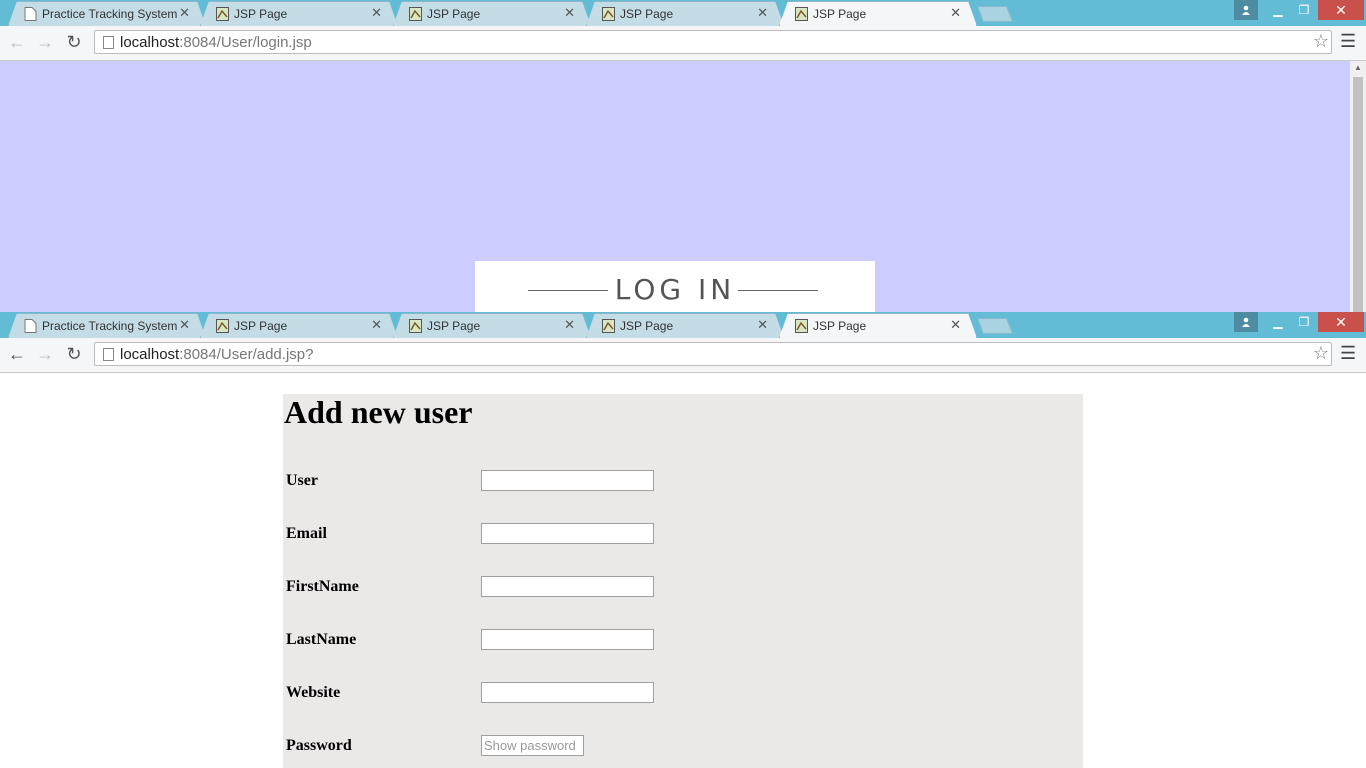 Image resolution: width=1366 pixels, height=768 pixels. What do you see at coordinates (683, 534) in the screenshot?
I see `form-row-email: Email` at bounding box center [683, 534].